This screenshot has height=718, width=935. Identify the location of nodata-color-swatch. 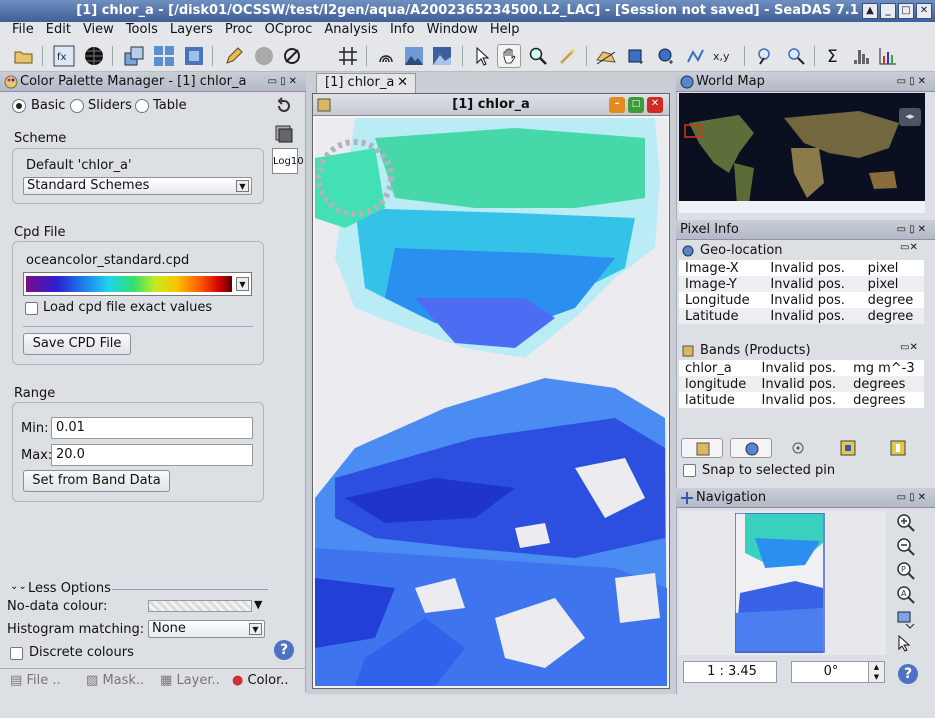
(200, 606).